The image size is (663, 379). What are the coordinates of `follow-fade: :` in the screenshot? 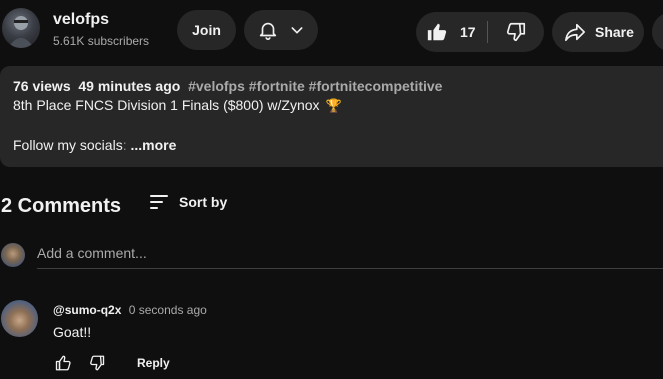 It's located at (124, 145).